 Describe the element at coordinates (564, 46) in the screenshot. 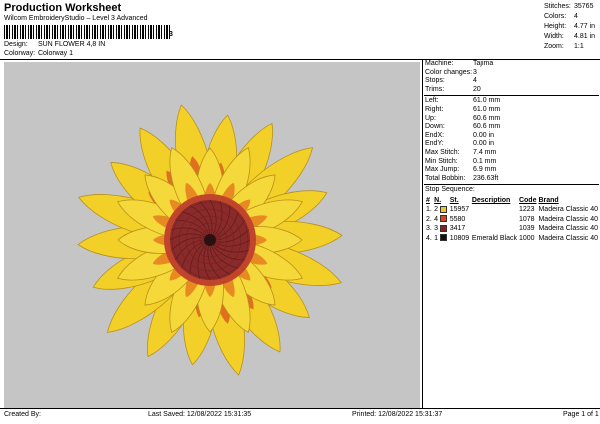

I see `stat-zoom: Zoom: 1:1` at that location.